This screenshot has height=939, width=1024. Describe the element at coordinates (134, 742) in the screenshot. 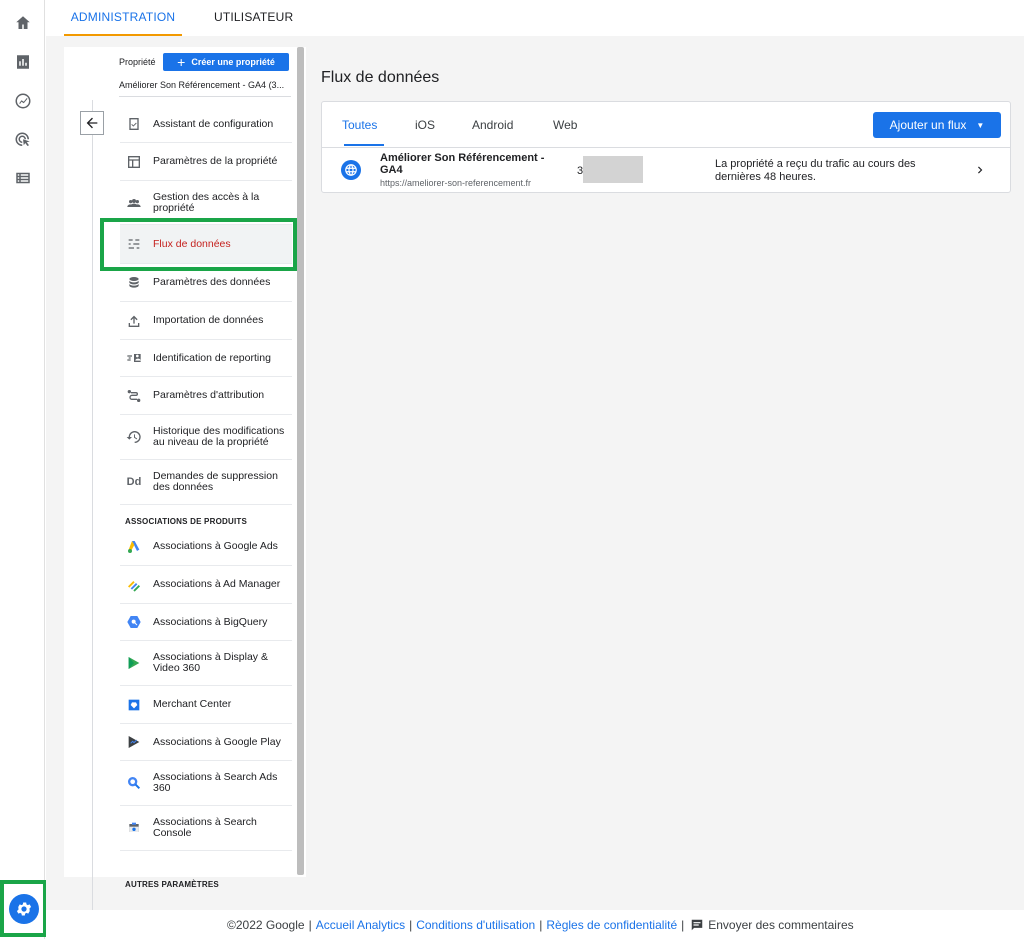

I see `google-play-icon` at that location.